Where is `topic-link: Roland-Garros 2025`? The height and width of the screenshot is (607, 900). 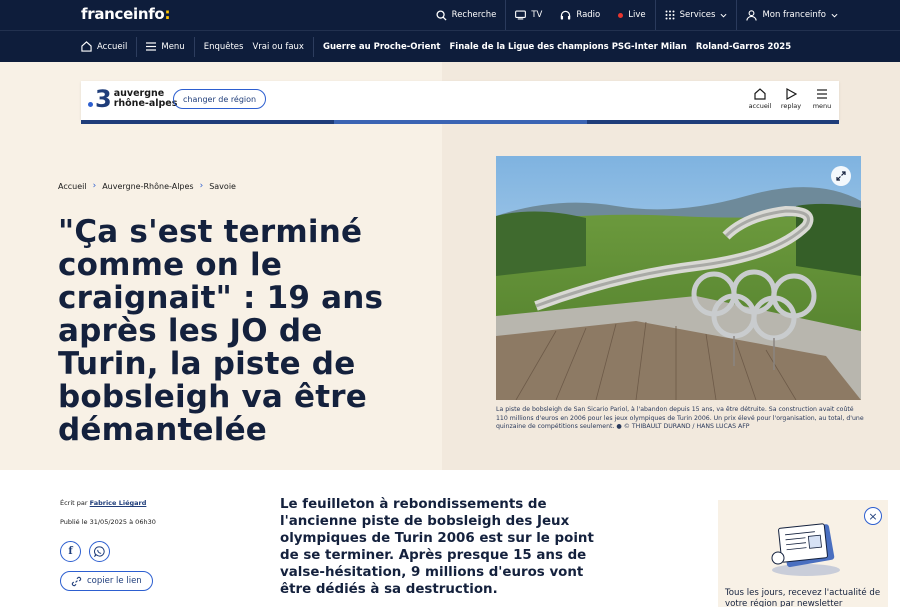
topic-link: Roland-Garros 2025 is located at coordinates (748, 47).